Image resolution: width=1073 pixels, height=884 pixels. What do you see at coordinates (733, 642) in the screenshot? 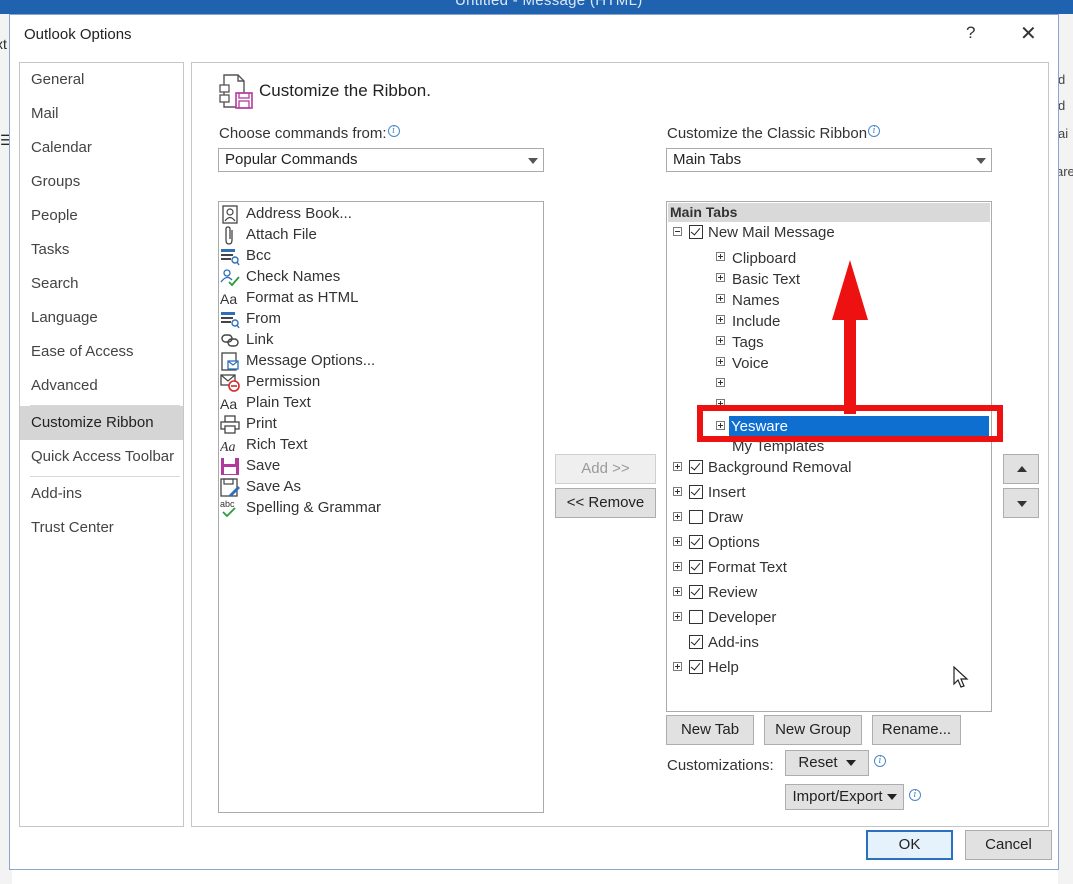
I see `tree-item-add-ins: Add-ins` at bounding box center [733, 642].